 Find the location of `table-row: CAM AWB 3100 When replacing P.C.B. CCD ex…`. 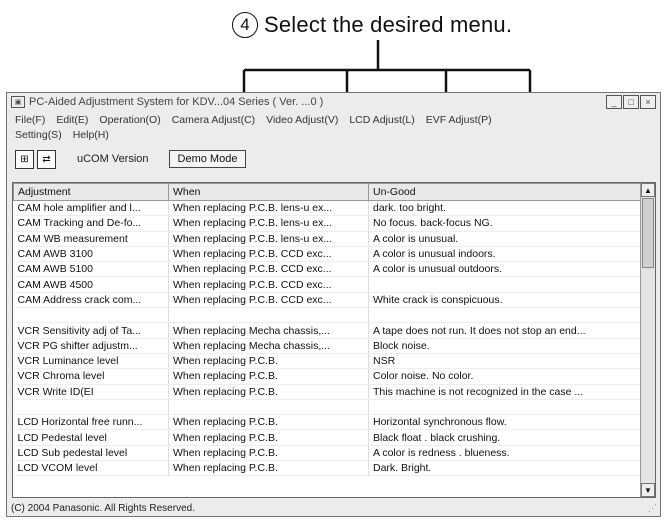

table-row: CAM AWB 3100 When replacing P.C.B. CCD ex… is located at coordinates (328, 254).